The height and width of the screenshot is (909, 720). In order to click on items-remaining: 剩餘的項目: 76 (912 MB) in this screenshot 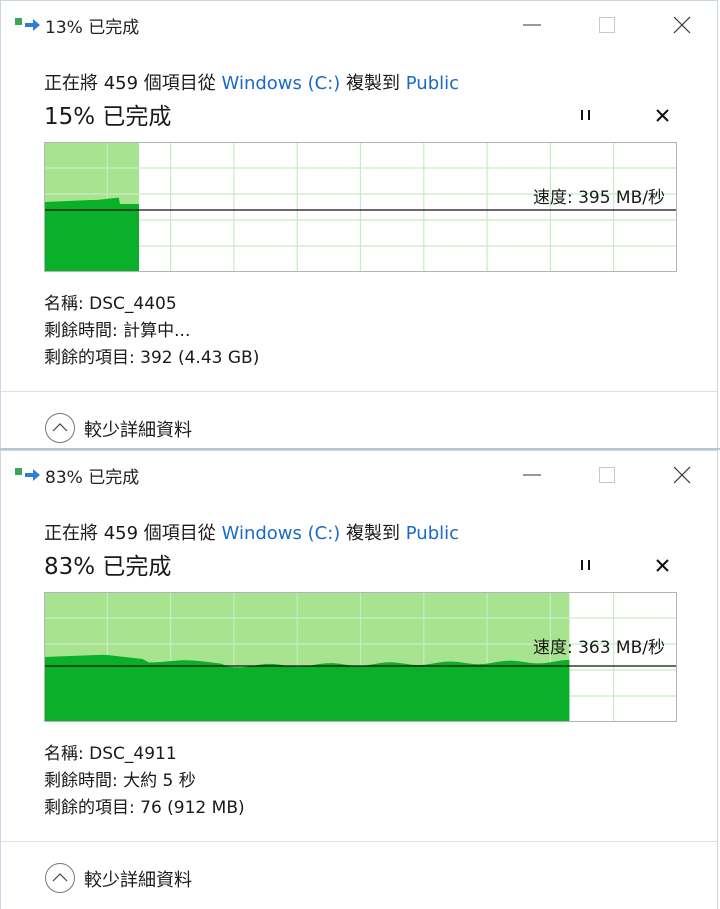, I will do `click(144, 808)`.